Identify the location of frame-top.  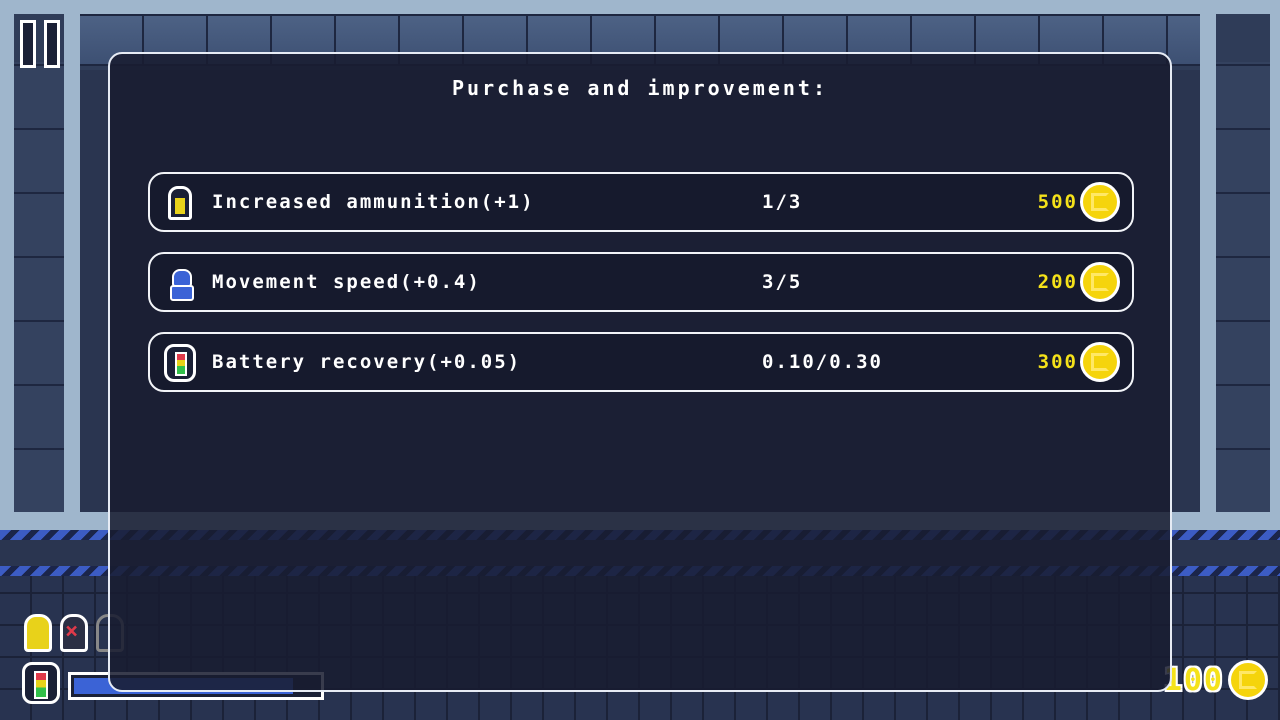
(640, 7).